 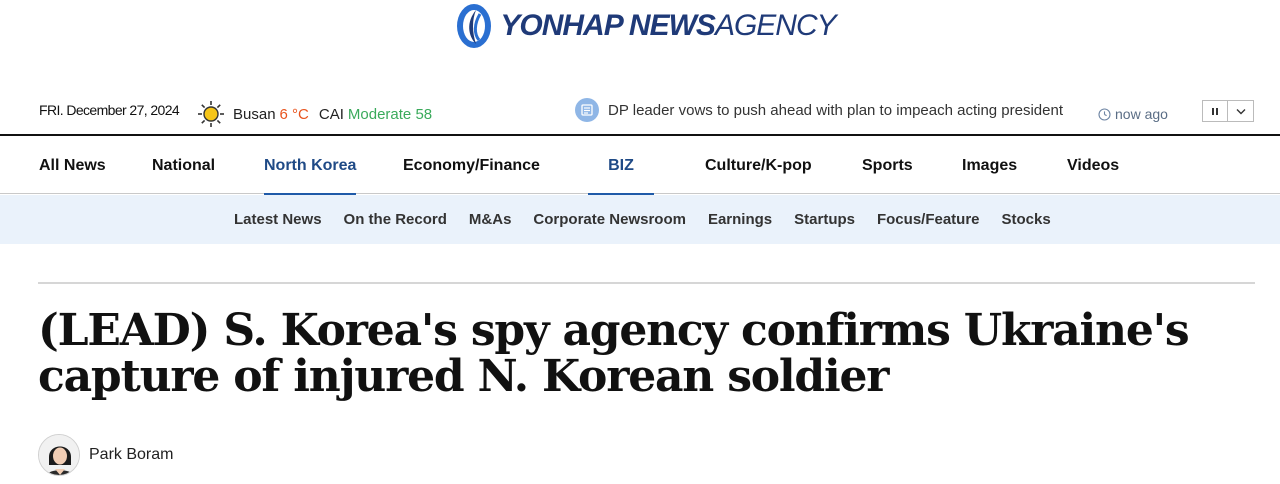 What do you see at coordinates (1093, 166) in the screenshot?
I see `nav-videos: Videos` at bounding box center [1093, 166].